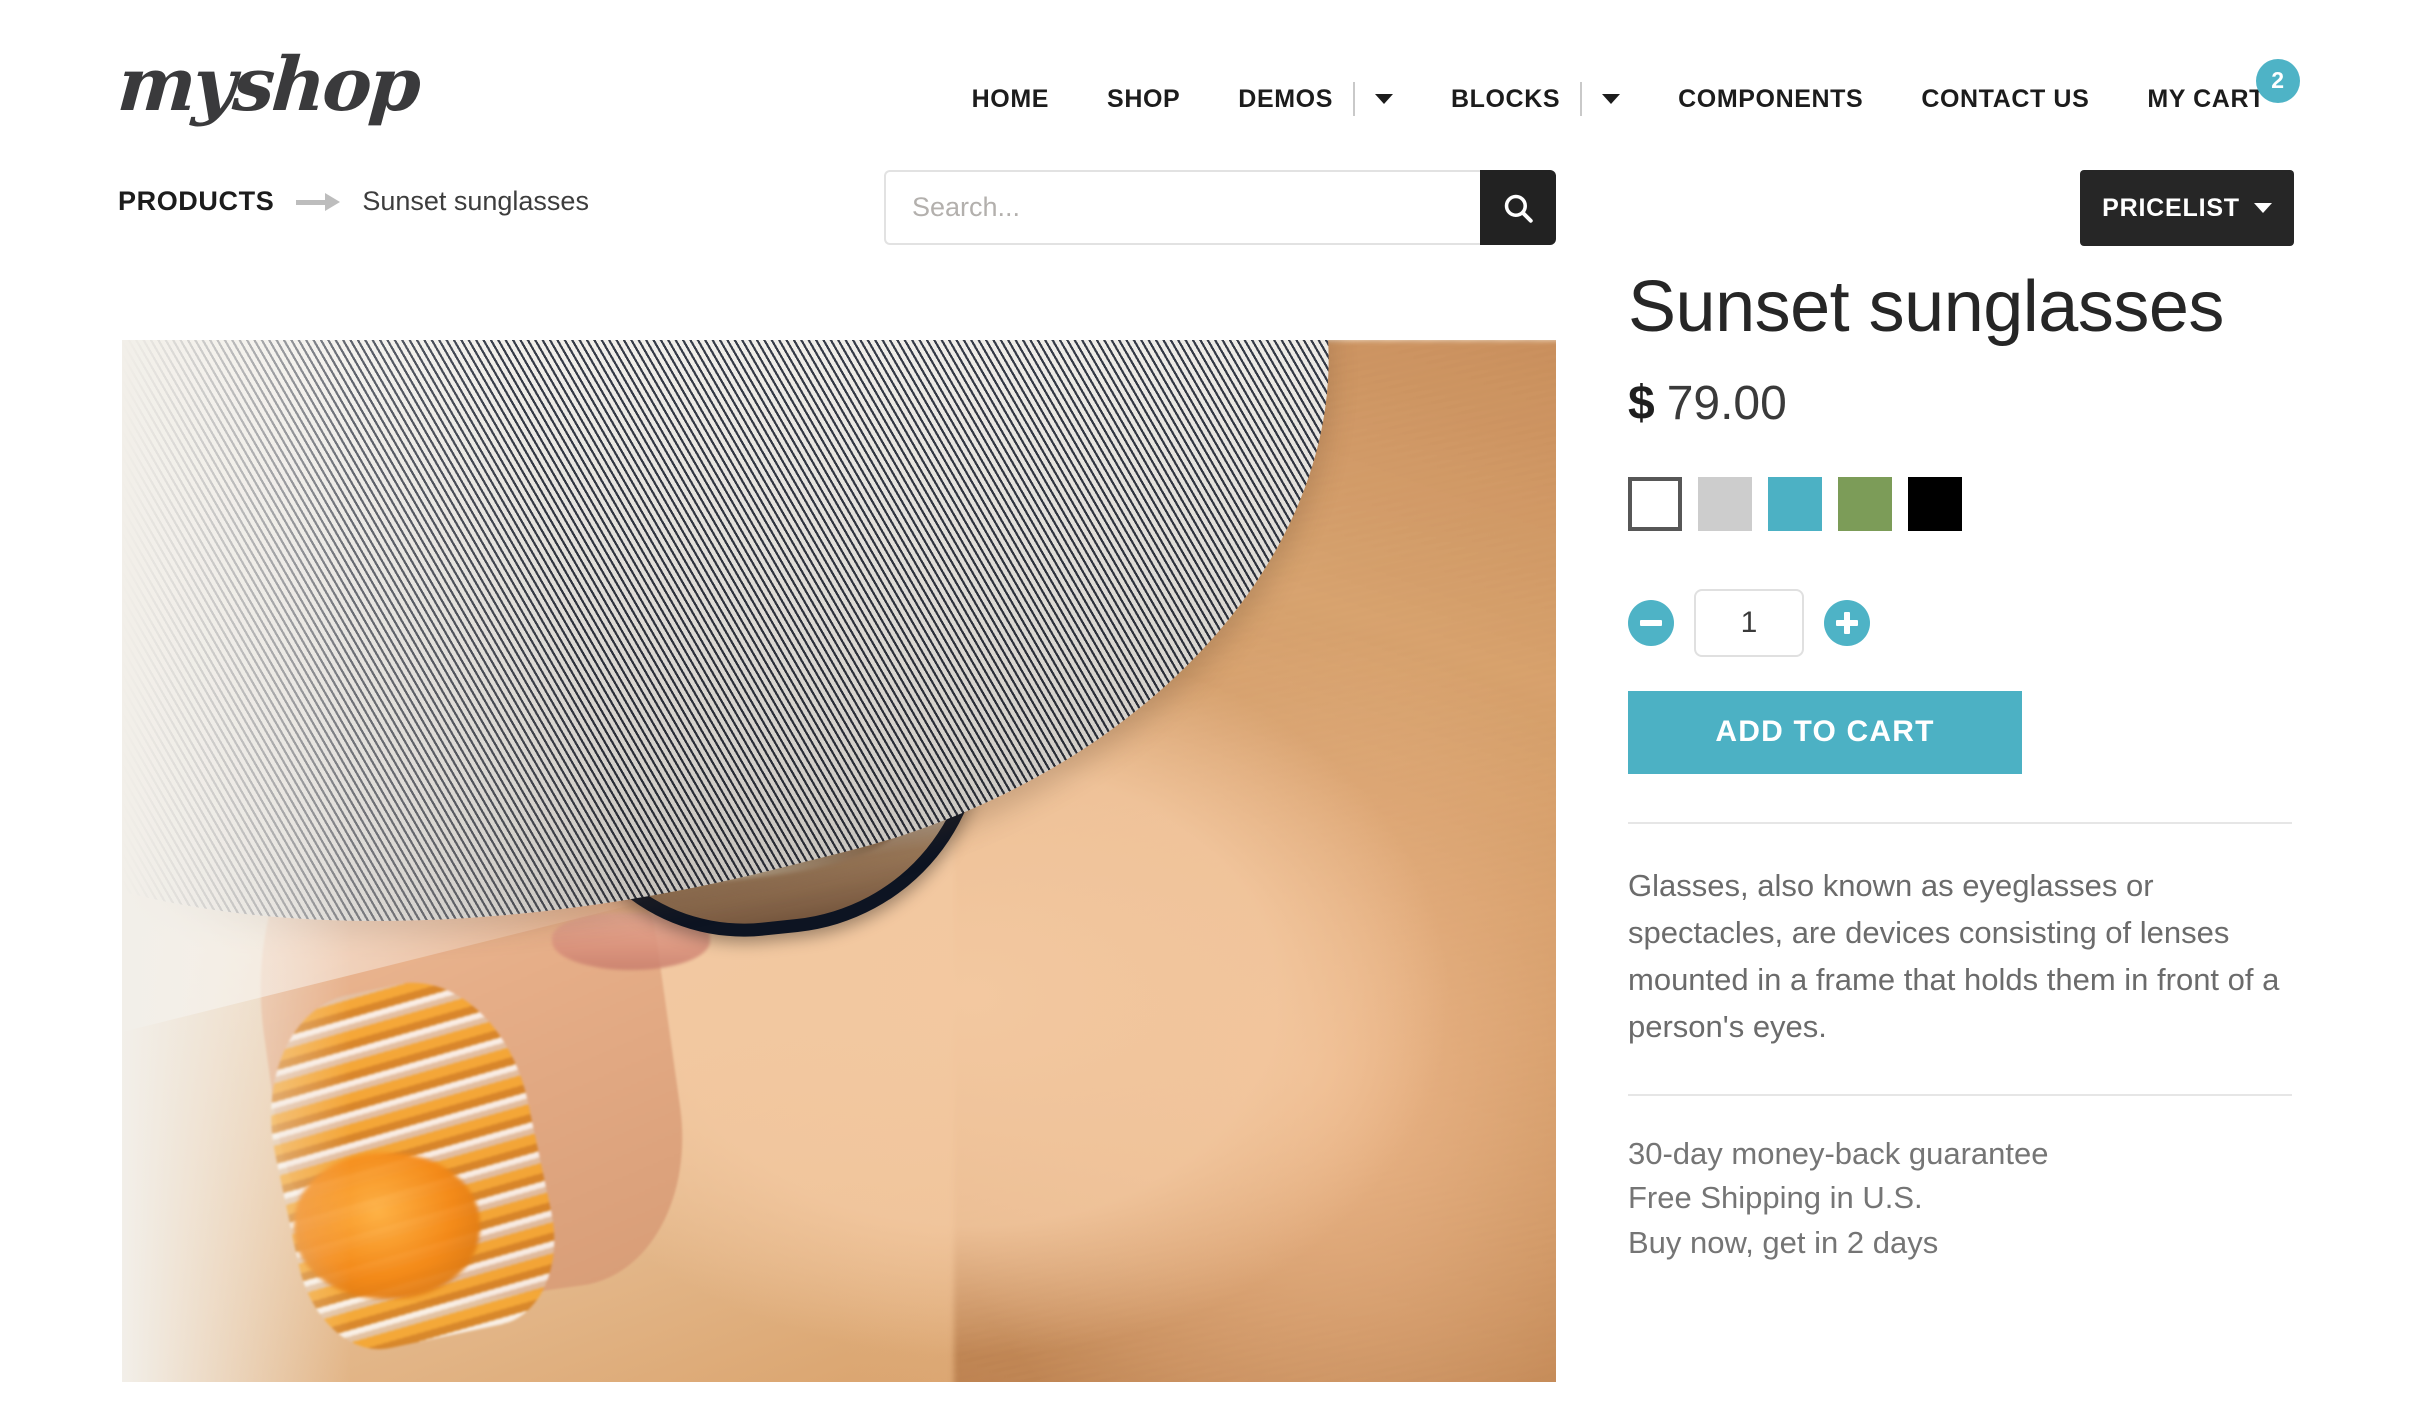 This screenshot has height=1416, width=2412. I want to click on breadcrumb-products-link: PRODUCTS, so click(196, 201).